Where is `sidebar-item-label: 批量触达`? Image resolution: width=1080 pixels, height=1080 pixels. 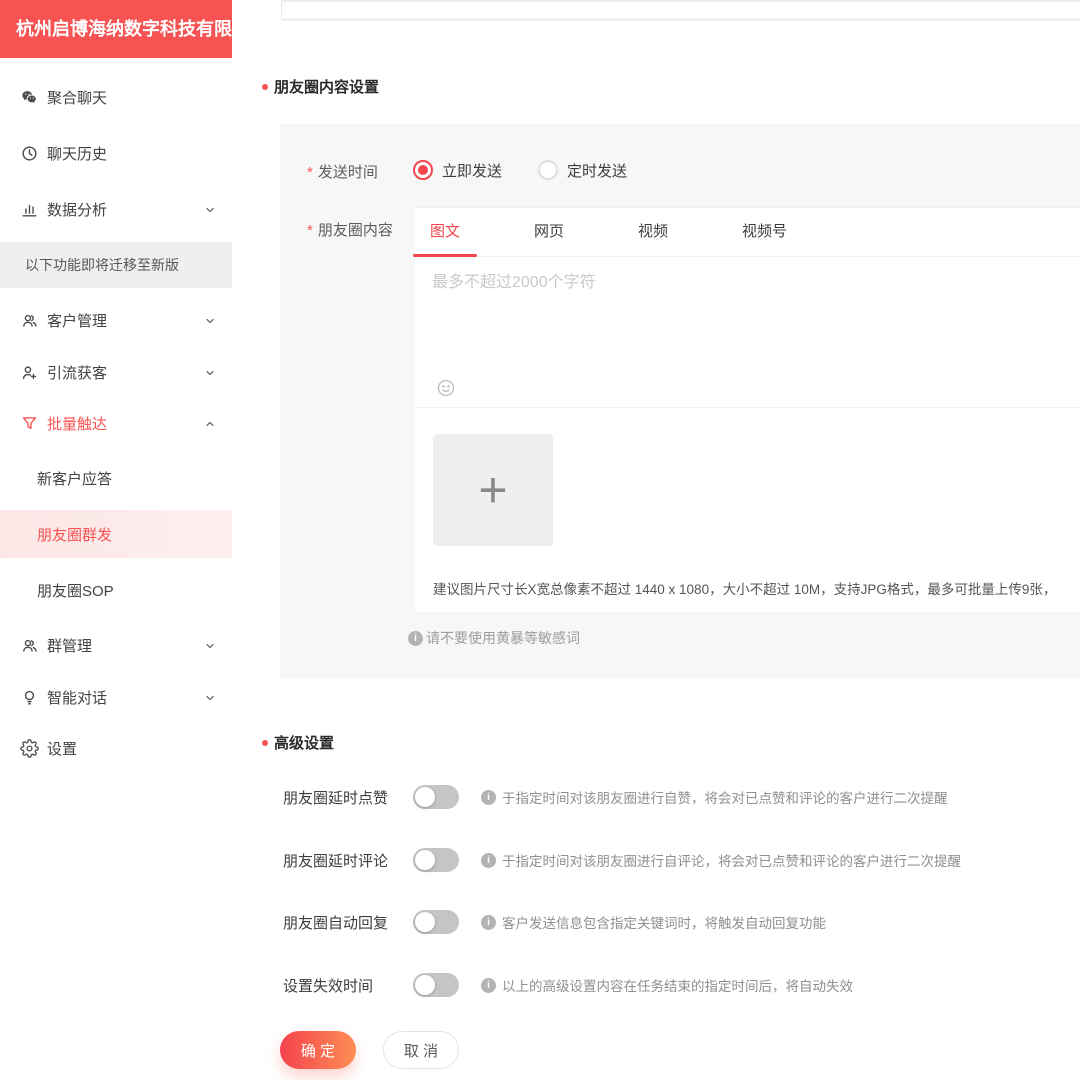
sidebar-item-label: 批量触达 is located at coordinates (77, 424).